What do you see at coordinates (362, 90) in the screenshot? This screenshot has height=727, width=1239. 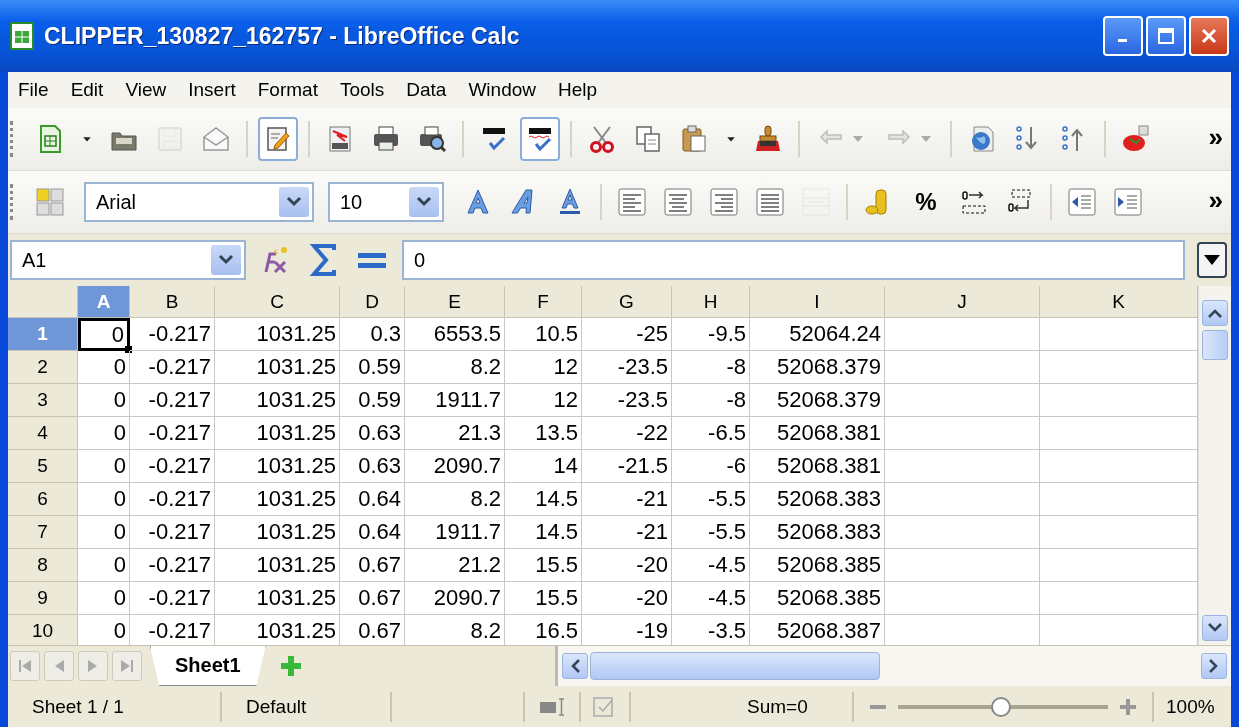 I see `menu-item: Tools` at bounding box center [362, 90].